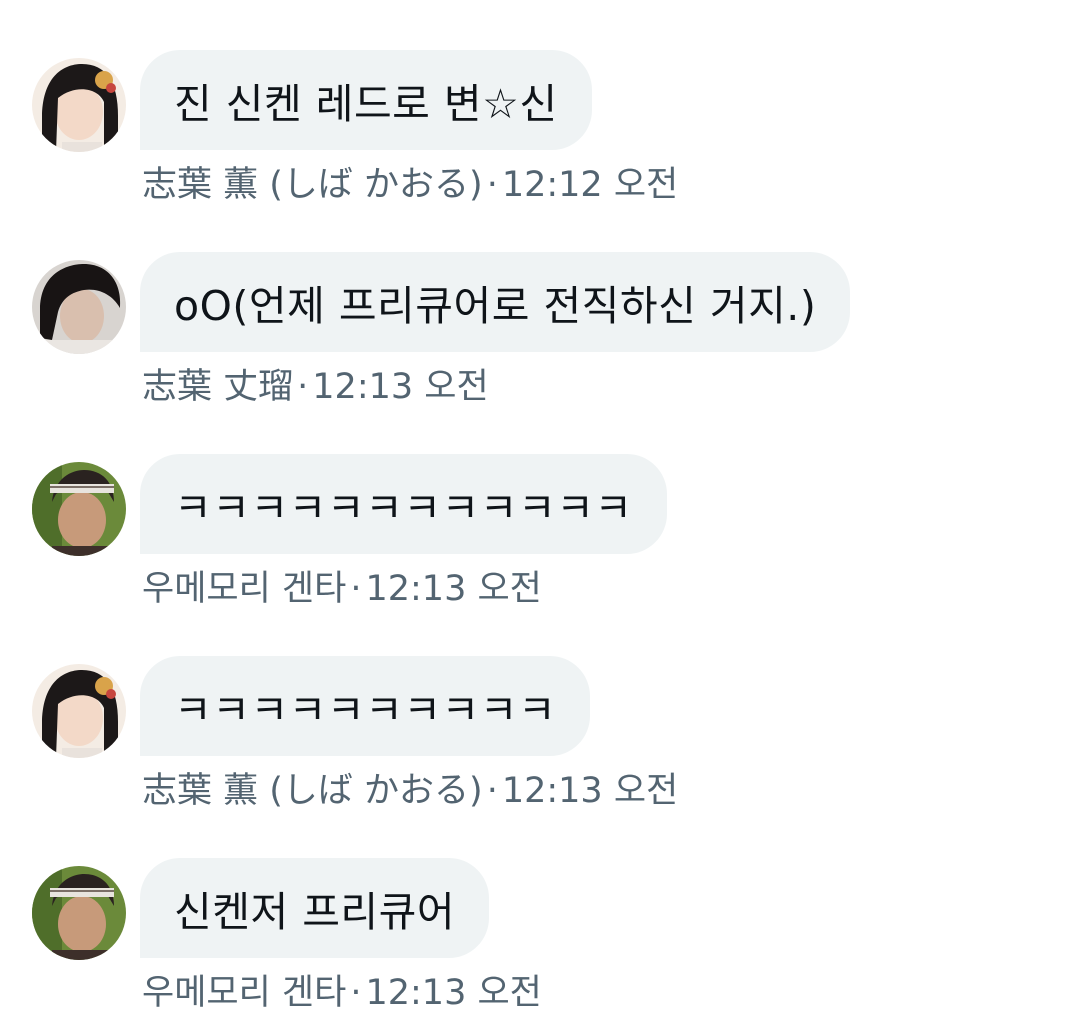 The width and height of the screenshot is (1080, 1018). I want to click on message-bubble: 신켄저 프리큐어, so click(315, 908).